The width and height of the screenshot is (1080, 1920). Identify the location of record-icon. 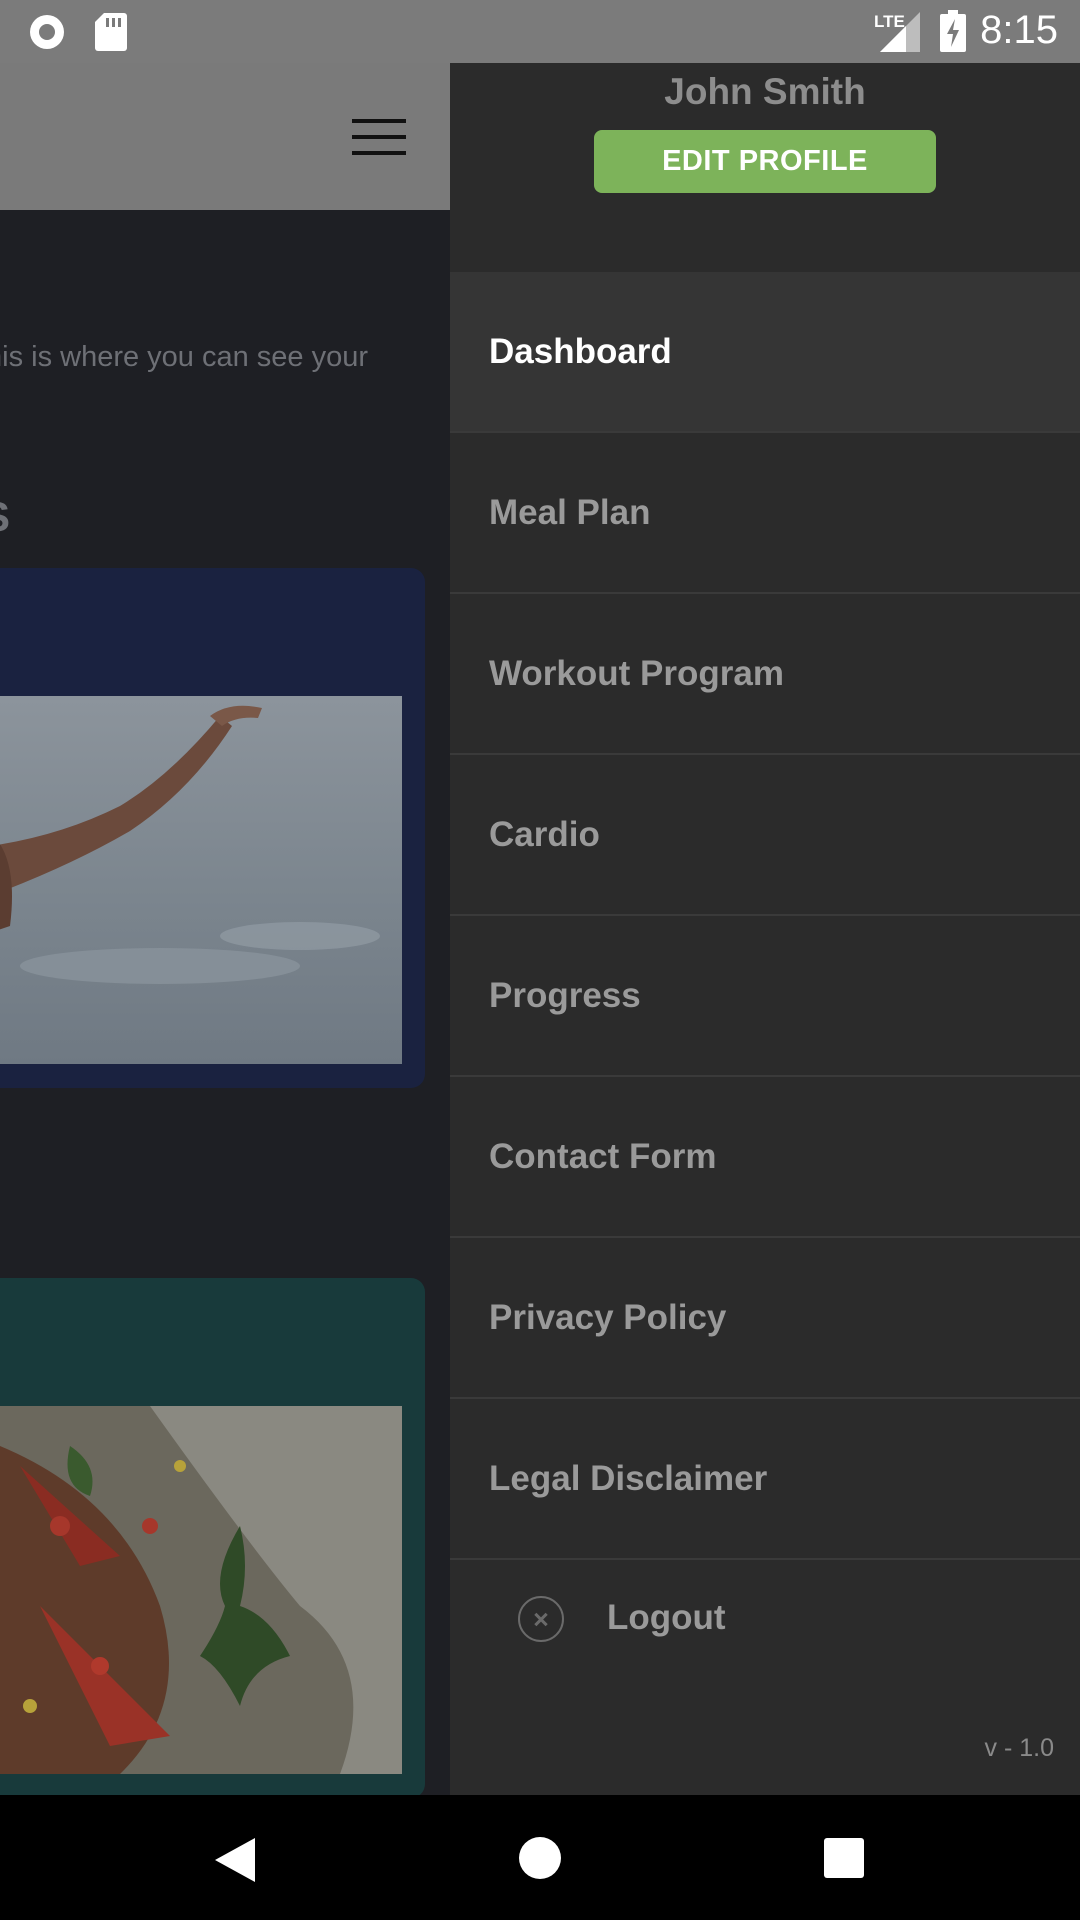
(47, 32).